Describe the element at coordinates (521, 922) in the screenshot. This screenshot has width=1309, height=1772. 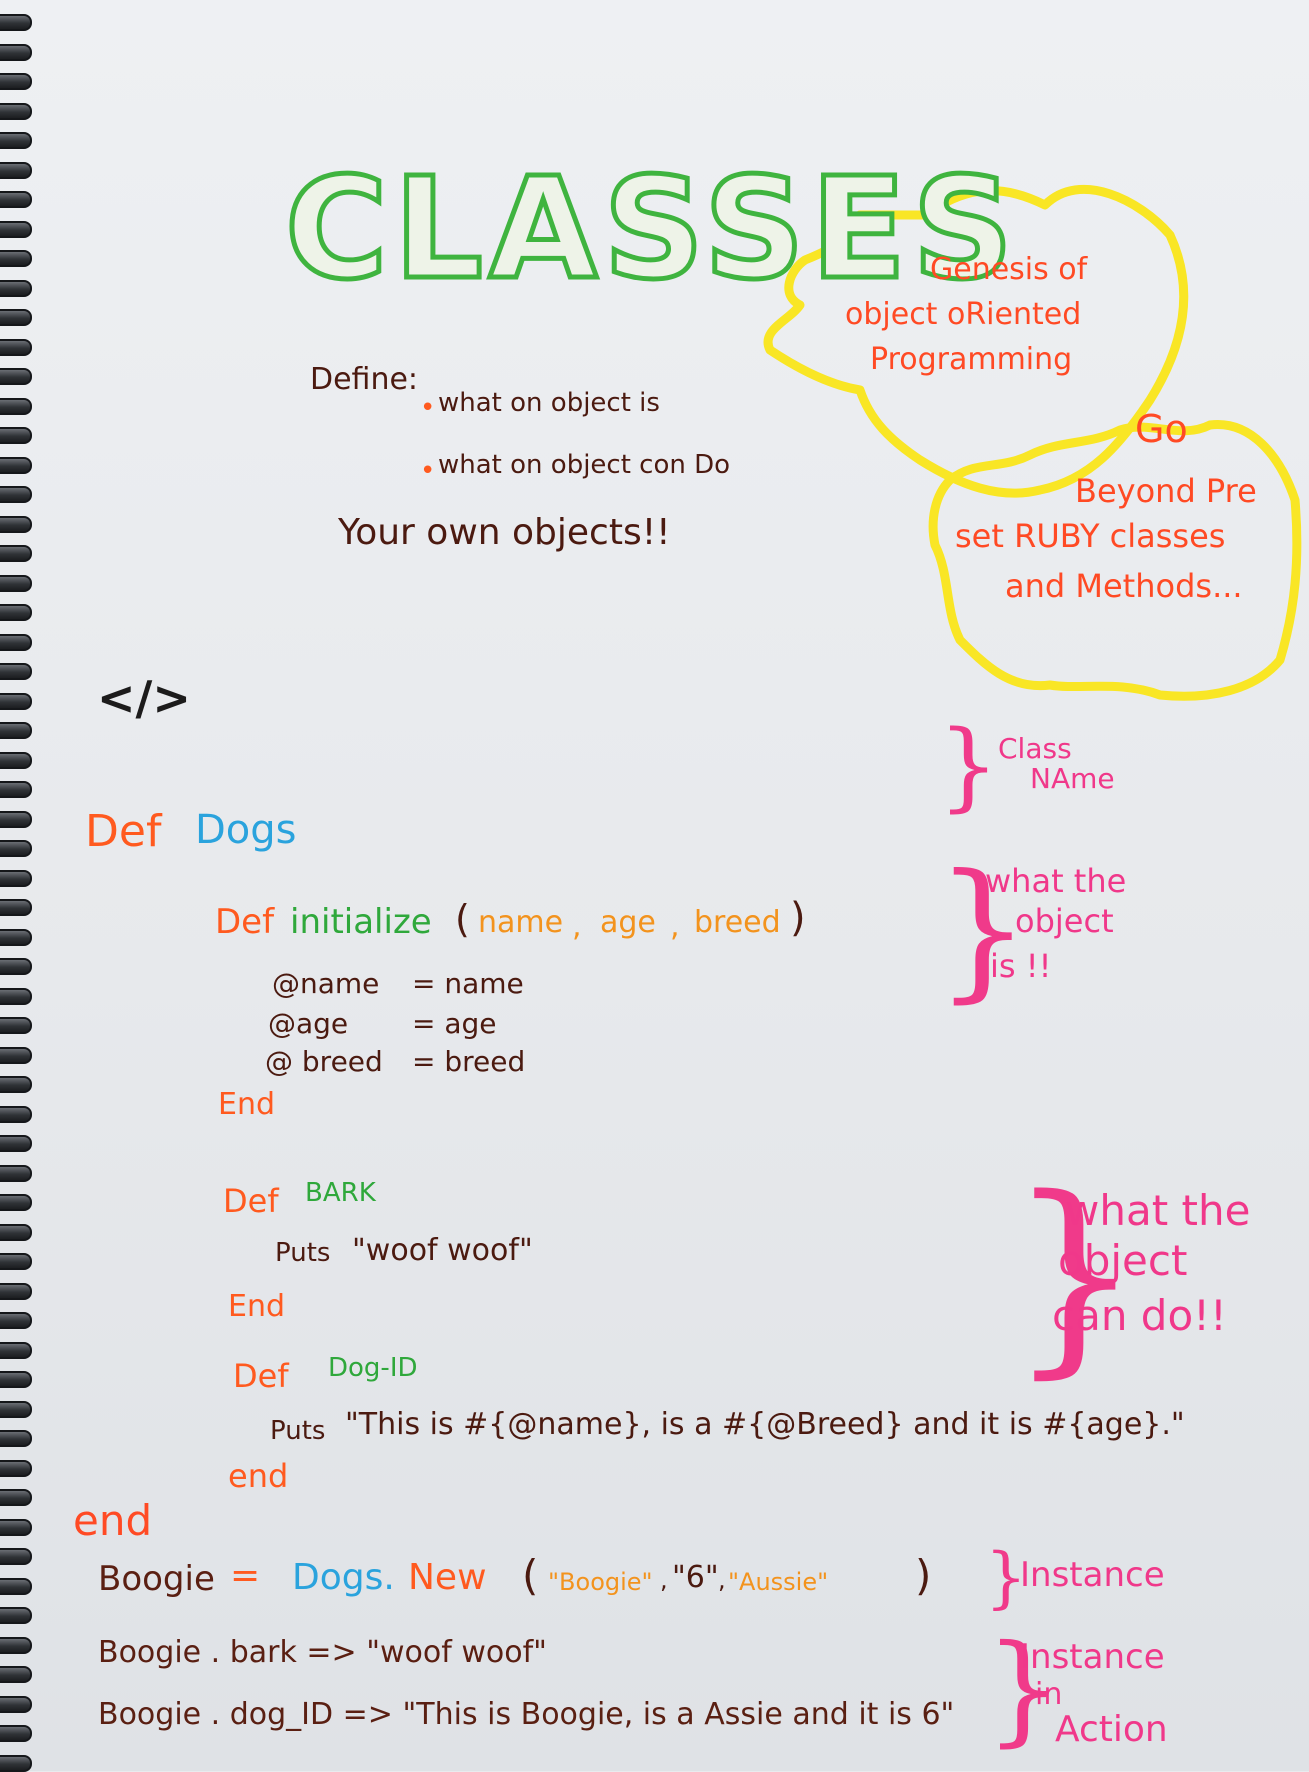
I see `param-name: name` at that location.